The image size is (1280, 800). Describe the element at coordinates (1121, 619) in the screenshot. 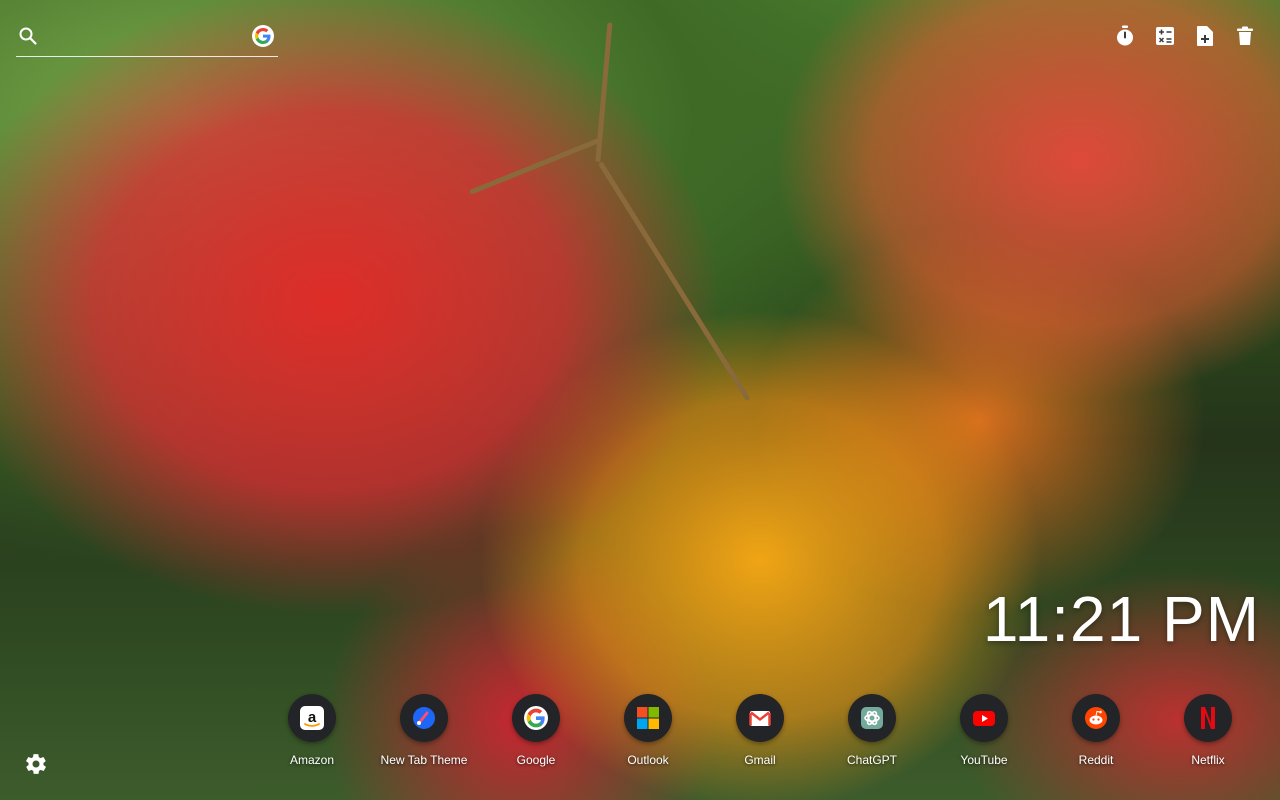

I see `clock-time: 11:21 PM` at that location.